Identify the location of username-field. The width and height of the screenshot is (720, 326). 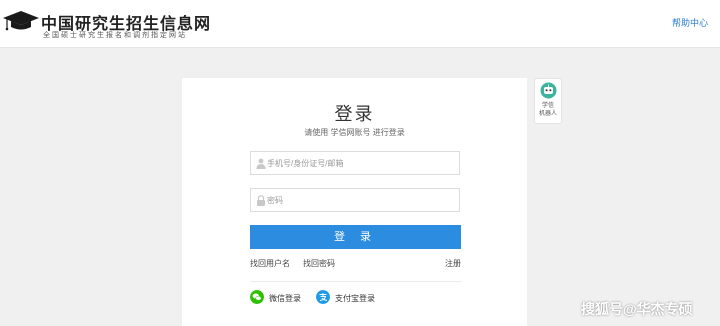
(355, 163).